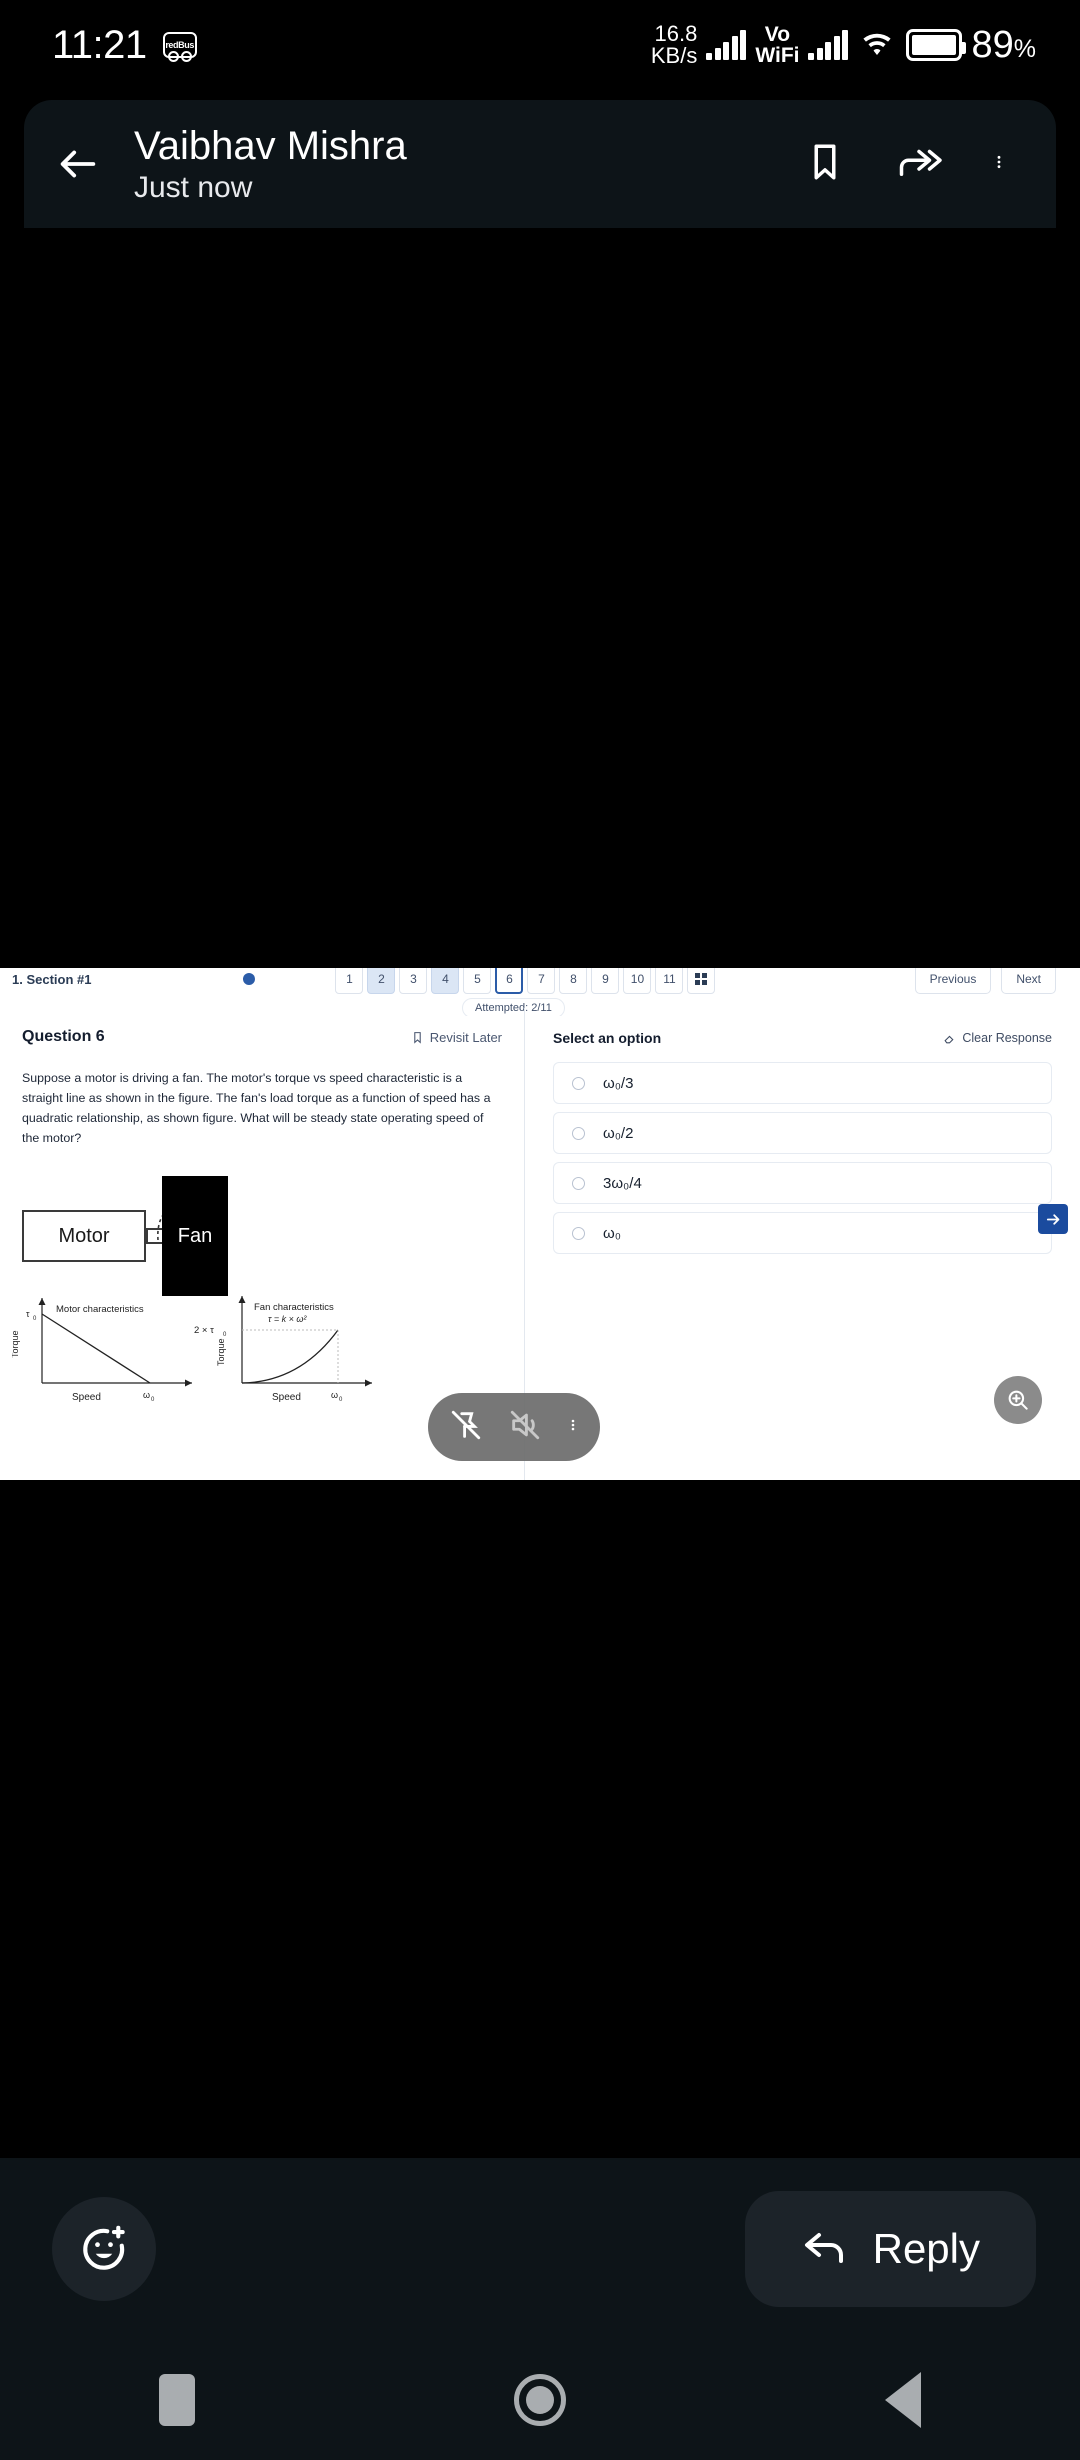 The image size is (1080, 2460). Describe the element at coordinates (249, 979) in the screenshot. I see `gear-icon` at that location.